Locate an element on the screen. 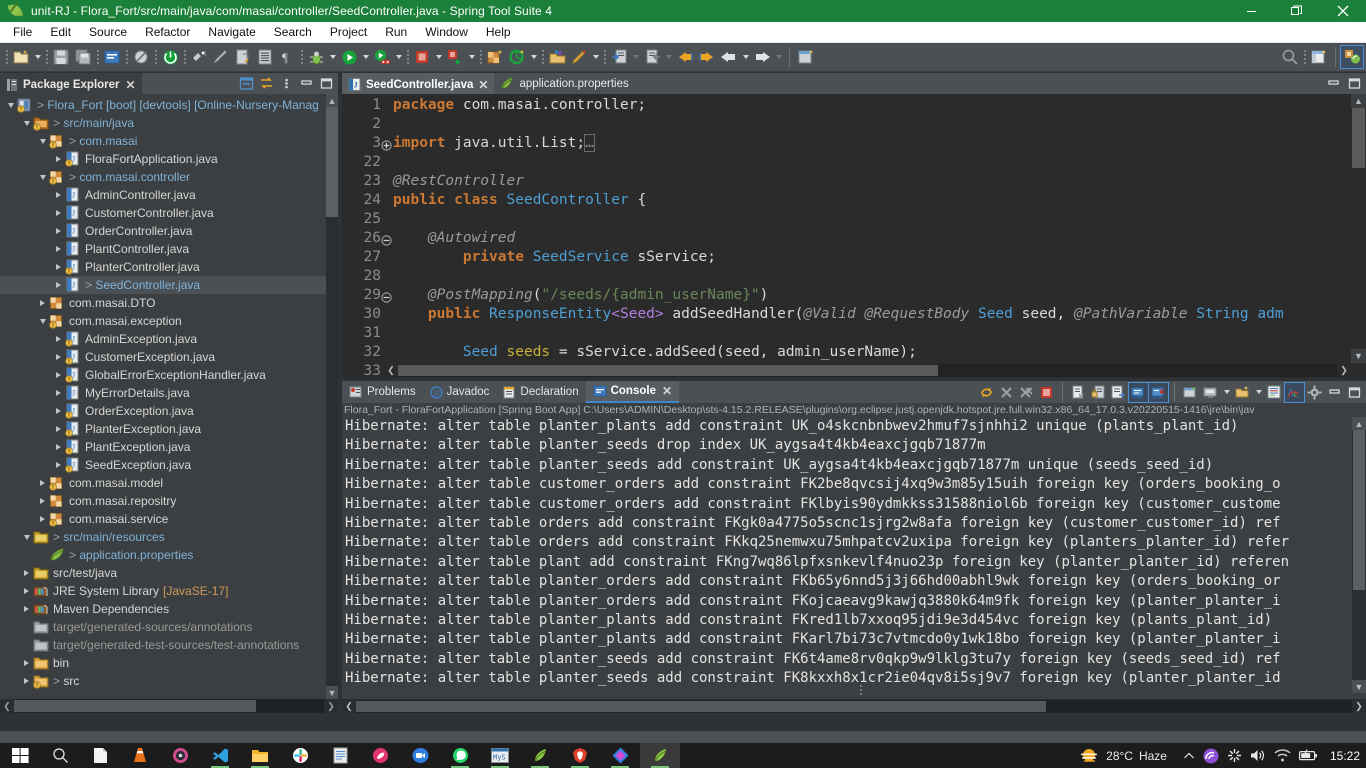 The width and height of the screenshot is (1366, 768). code-line: package com.masai.controller; is located at coordinates (879, 105).